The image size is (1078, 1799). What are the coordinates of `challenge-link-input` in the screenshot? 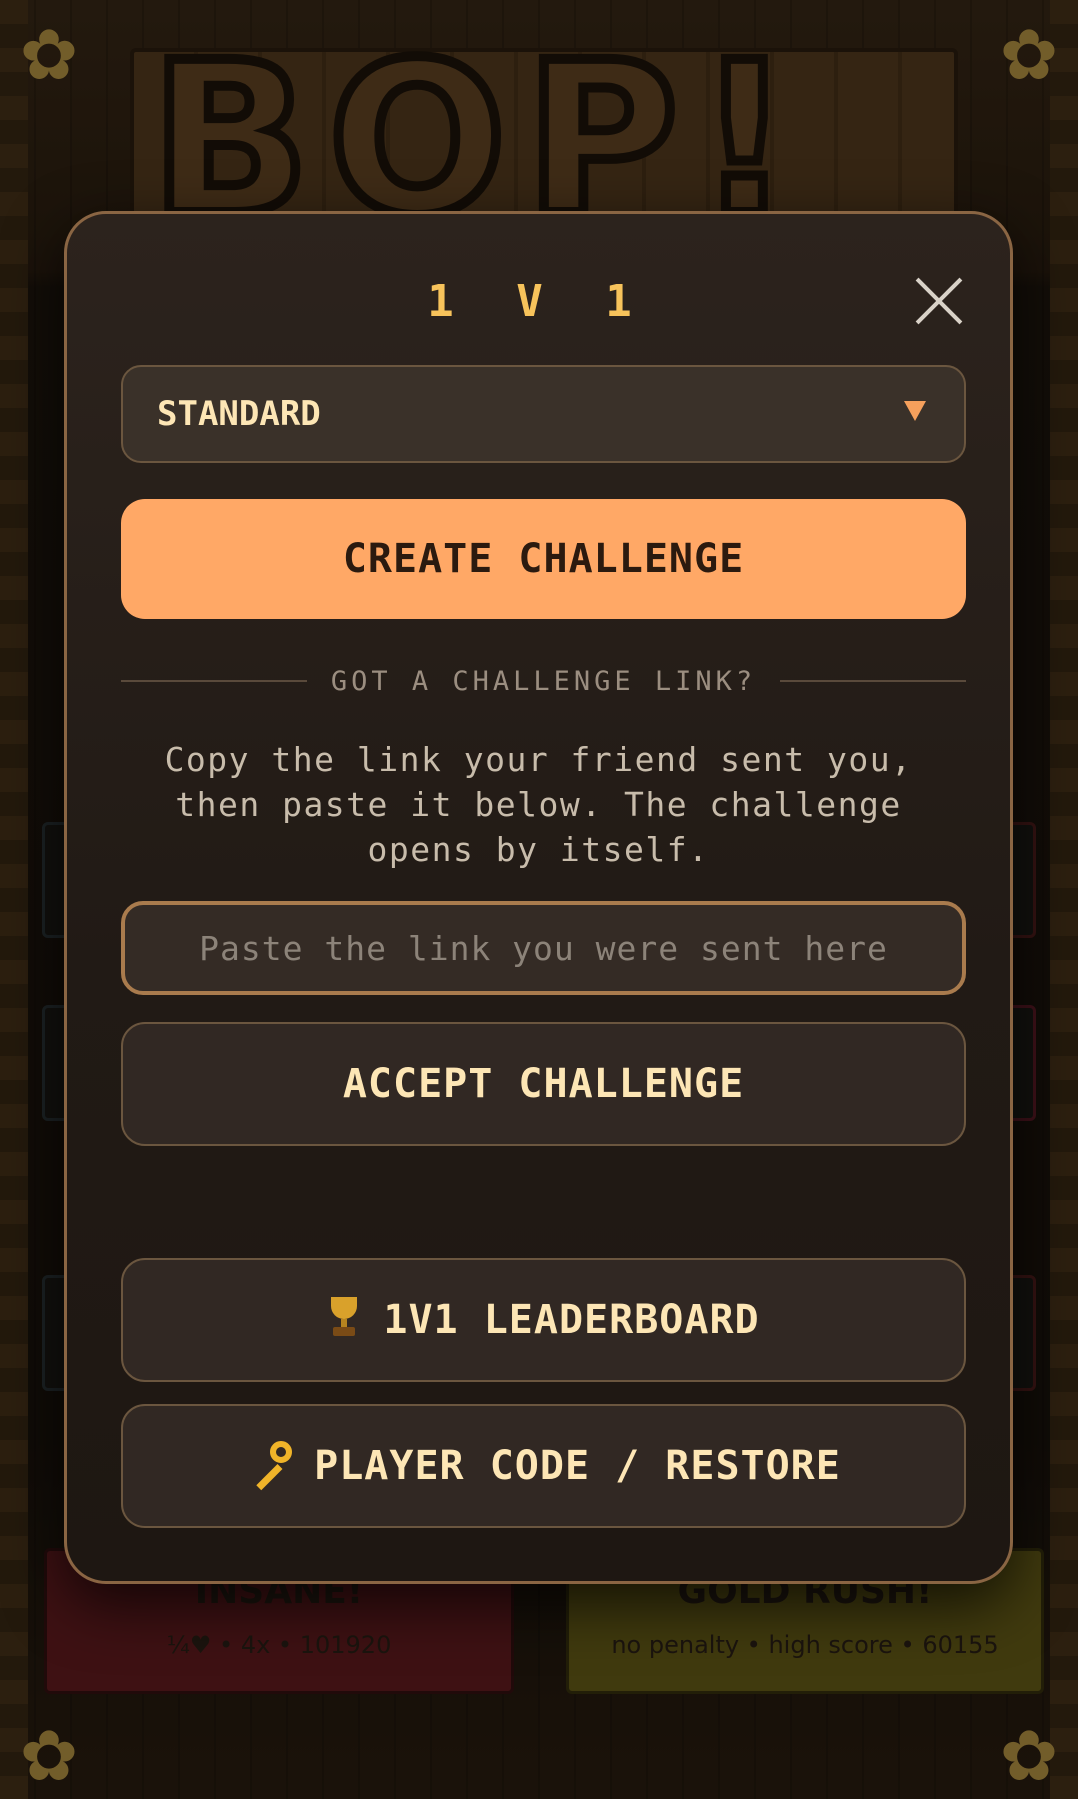 It's located at (543, 948).